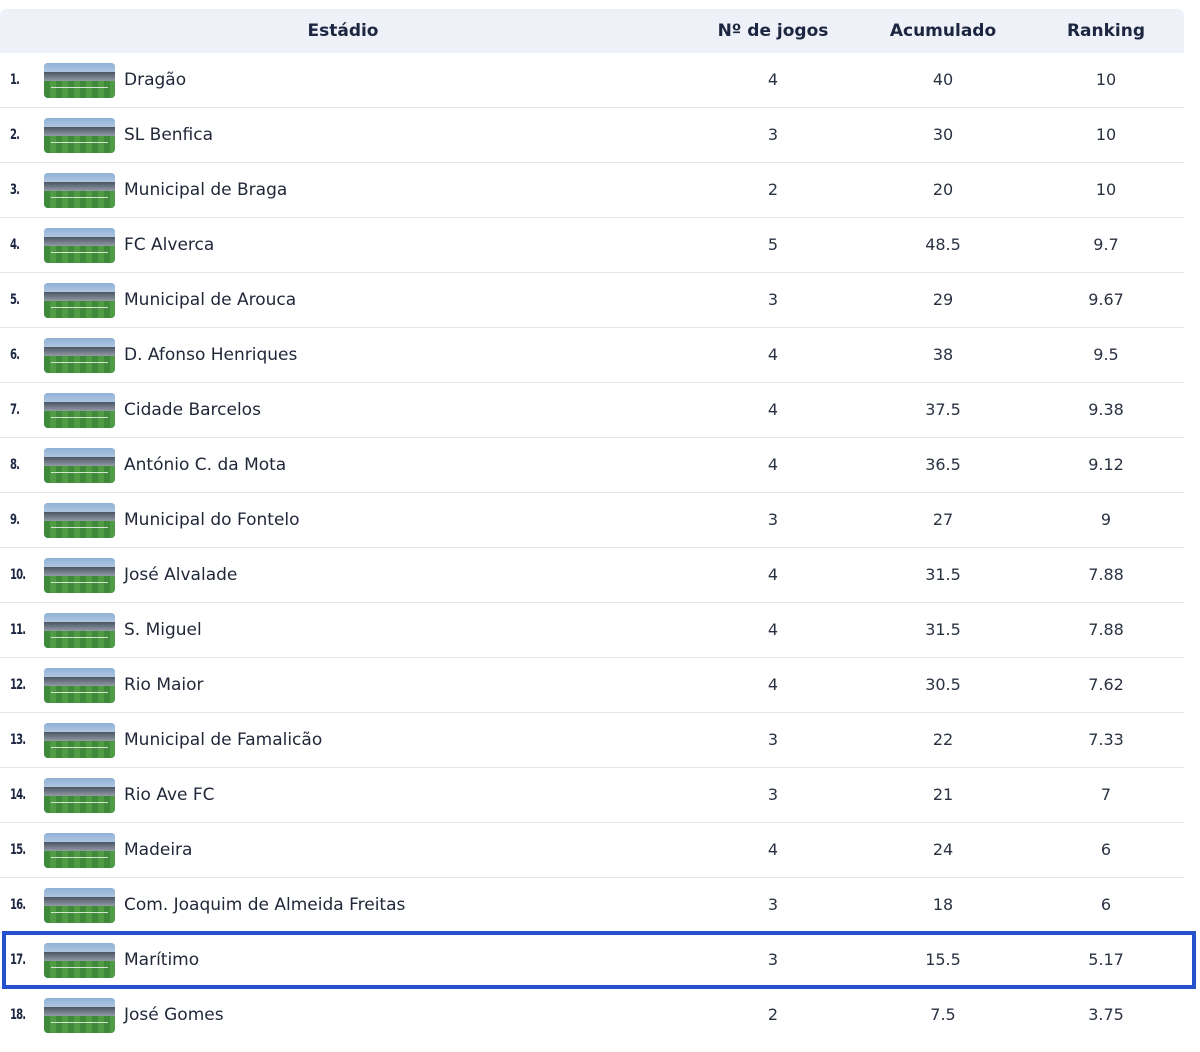 Image resolution: width=1200 pixels, height=1052 pixels. Describe the element at coordinates (943, 849) in the screenshot. I see `accumulated-value: 24` at that location.